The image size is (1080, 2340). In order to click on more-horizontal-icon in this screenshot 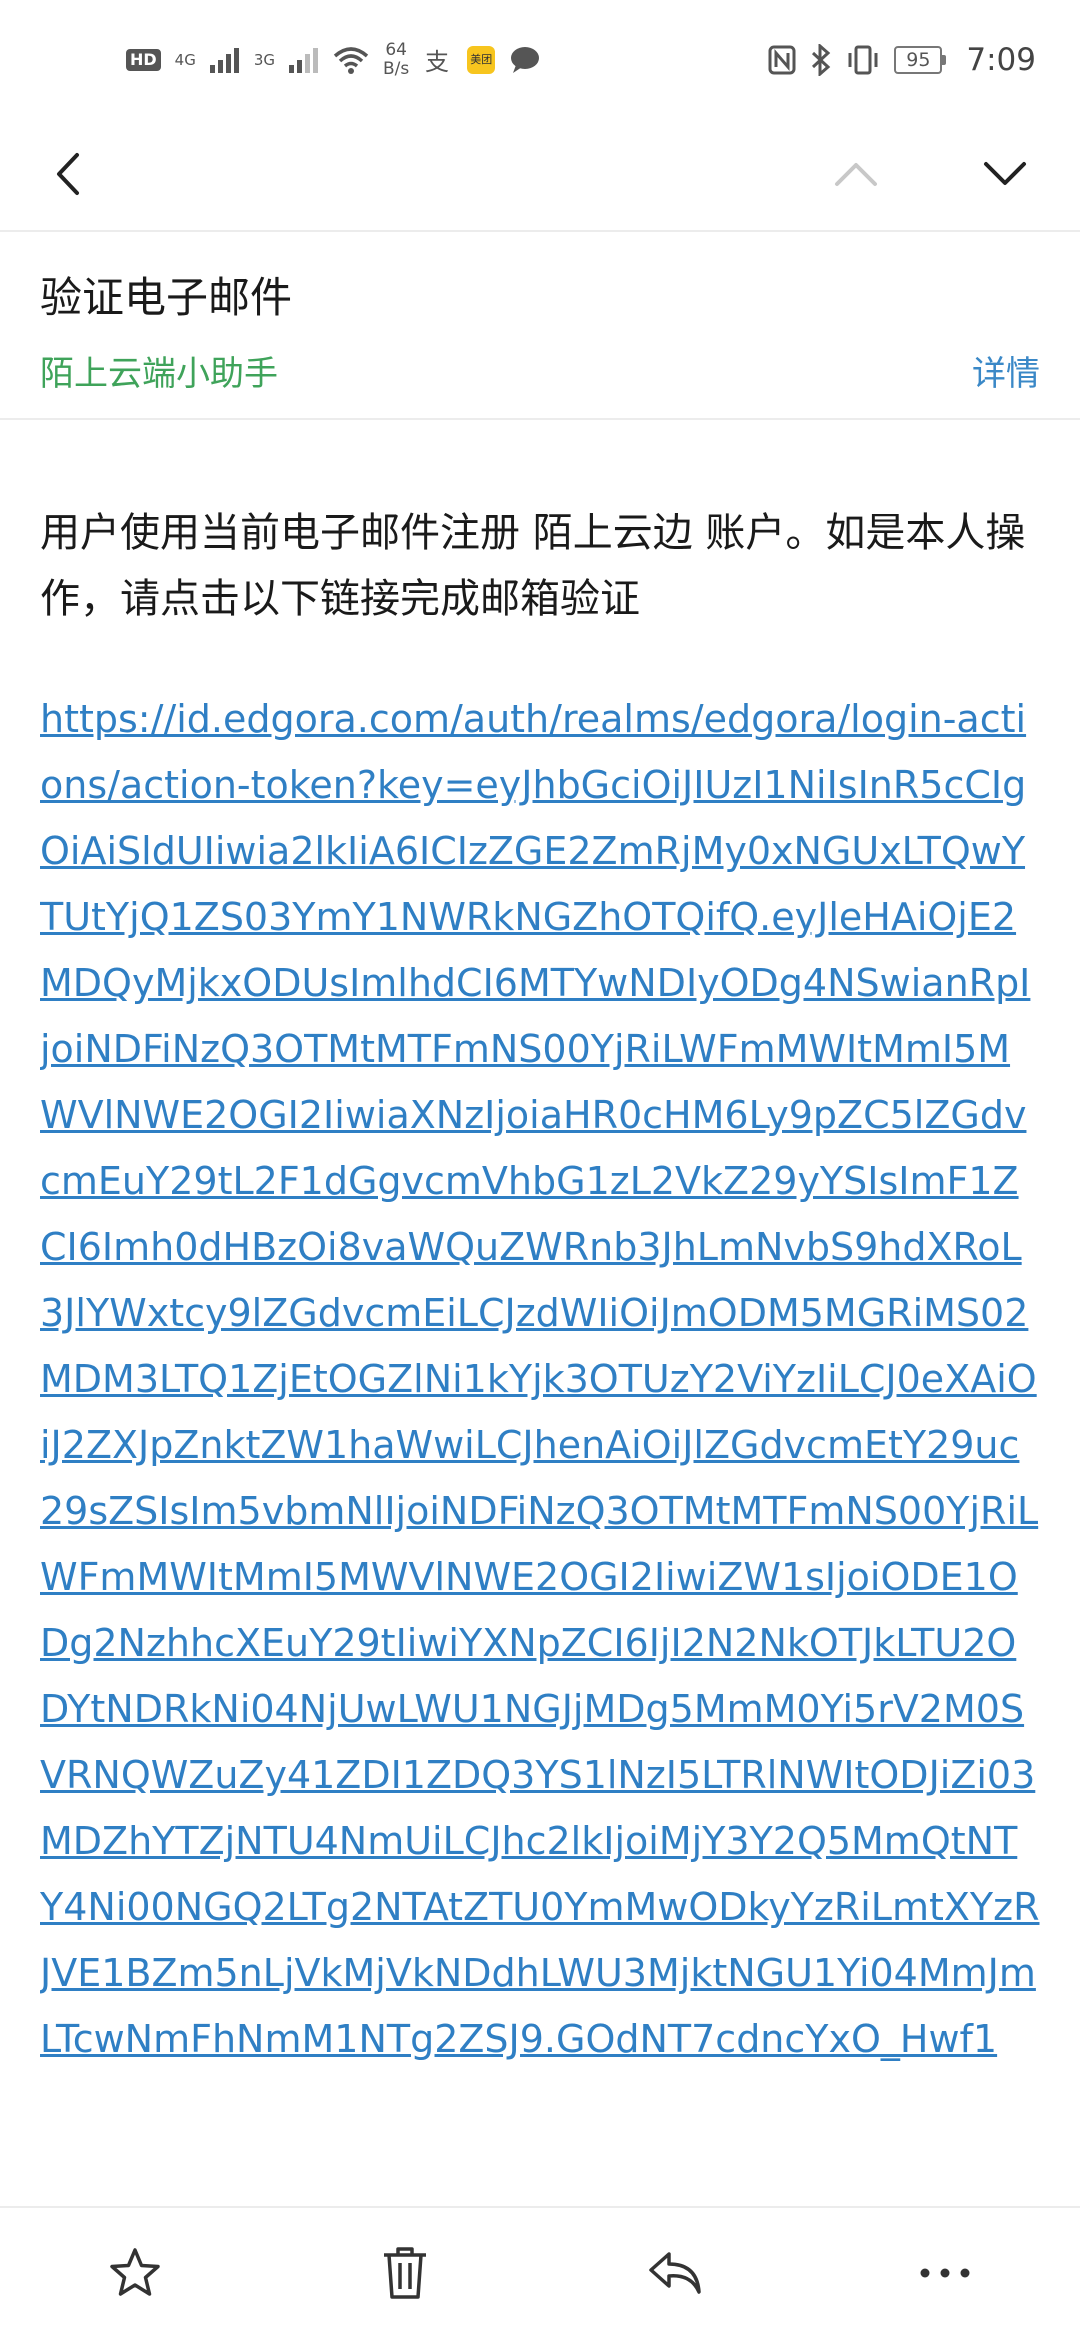, I will do `click(945, 2273)`.